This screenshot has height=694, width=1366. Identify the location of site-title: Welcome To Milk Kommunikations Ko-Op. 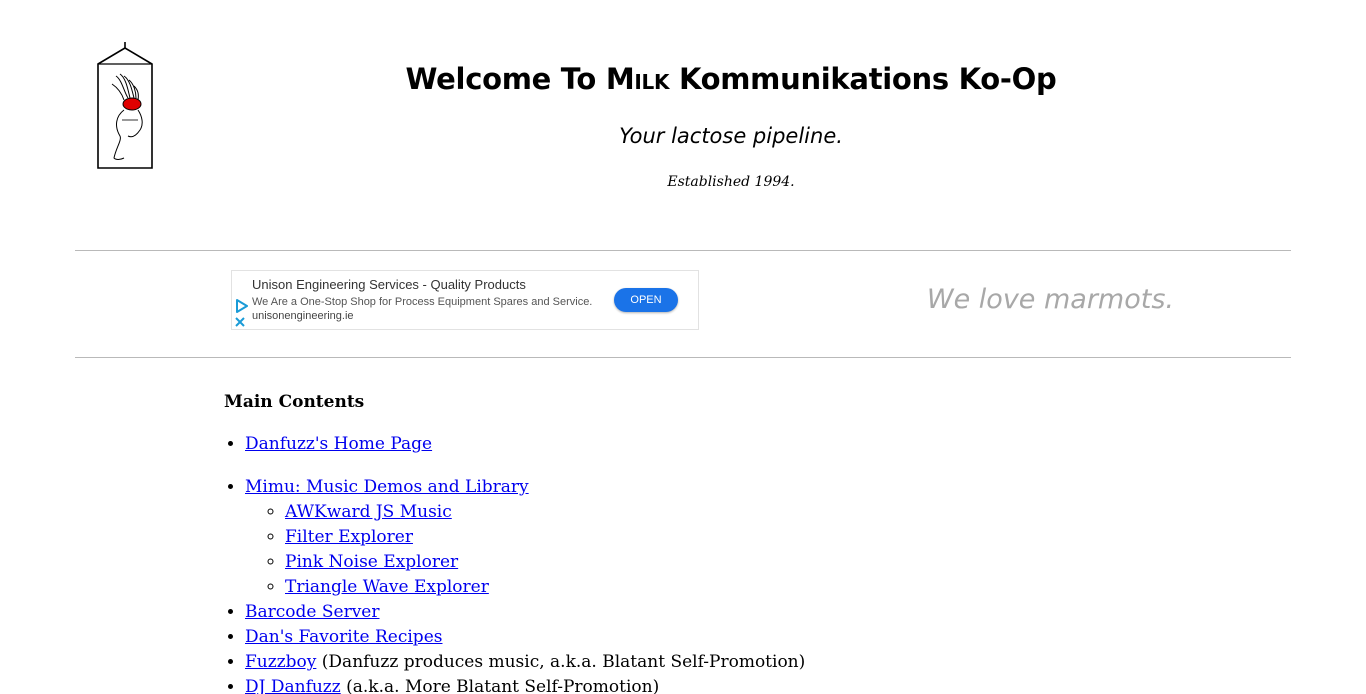
(731, 79).